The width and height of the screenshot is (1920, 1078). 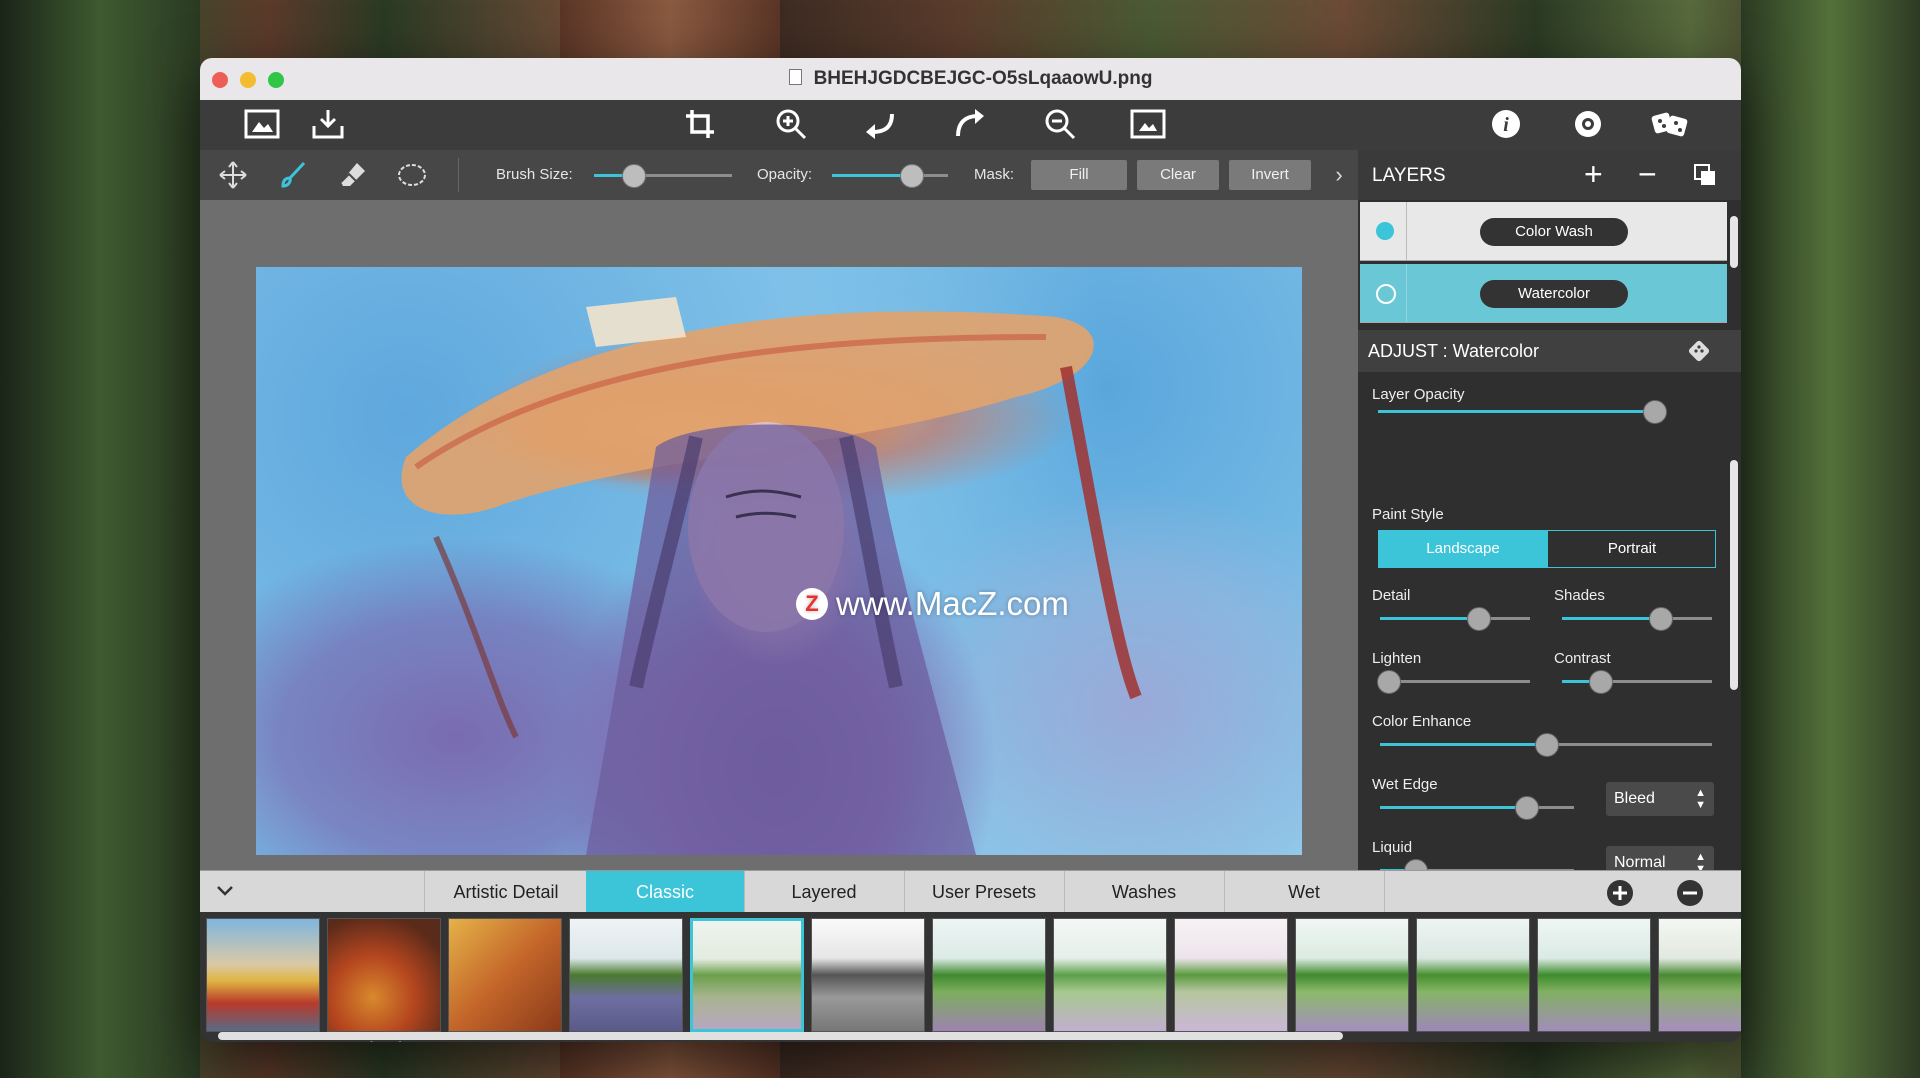 I want to click on remove-layer-button: −, so click(x=1647, y=174).